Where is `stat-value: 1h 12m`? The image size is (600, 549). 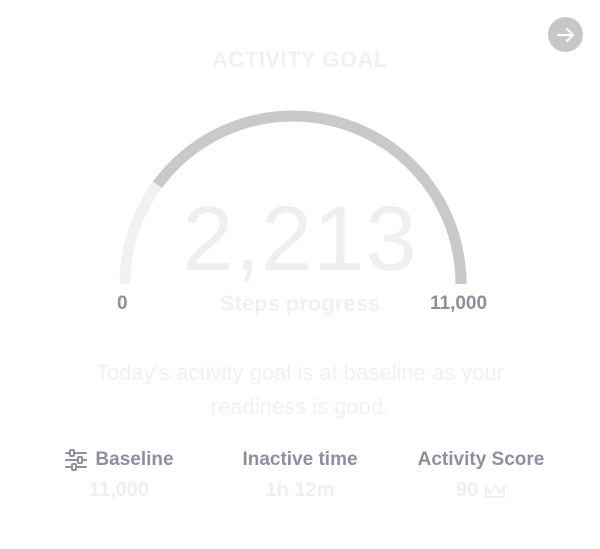 stat-value: 1h 12m is located at coordinates (300, 490).